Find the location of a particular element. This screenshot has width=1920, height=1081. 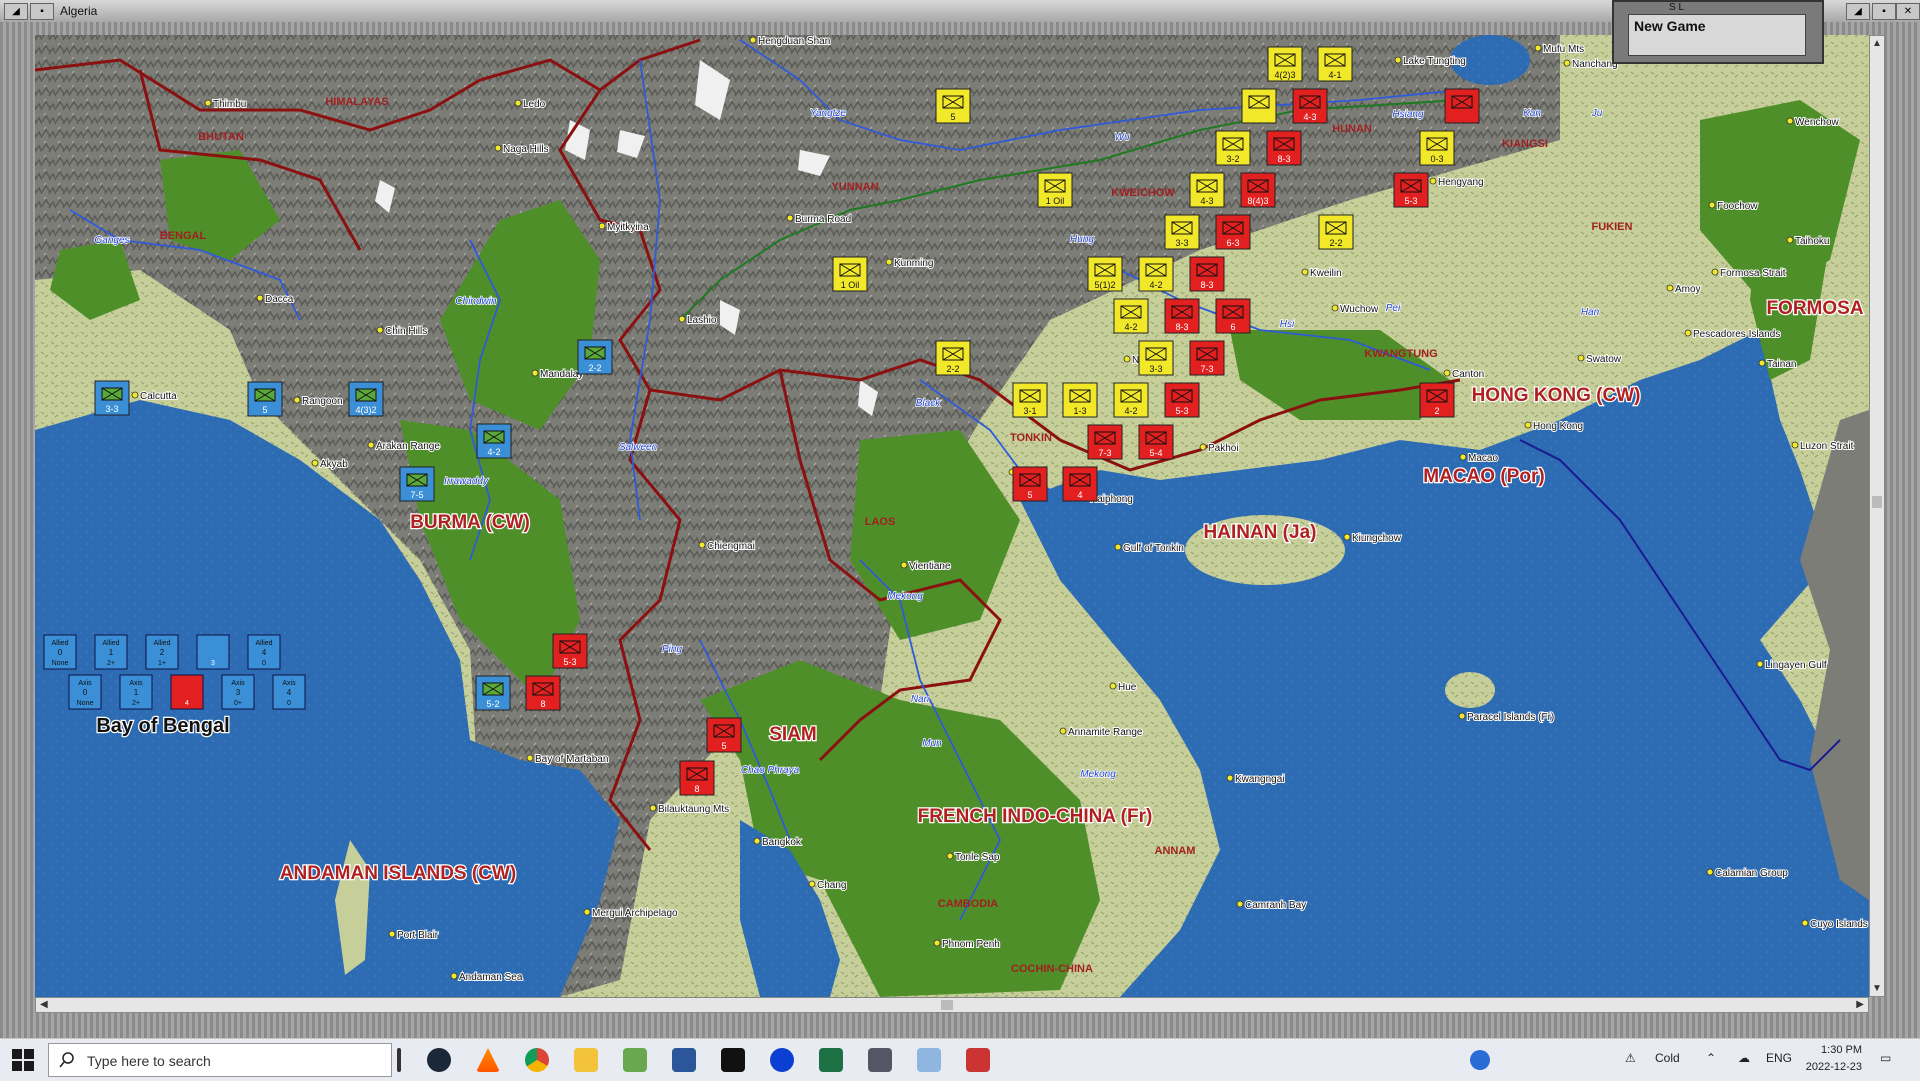

axis-unit-counter is located at coordinates (1462, 106).